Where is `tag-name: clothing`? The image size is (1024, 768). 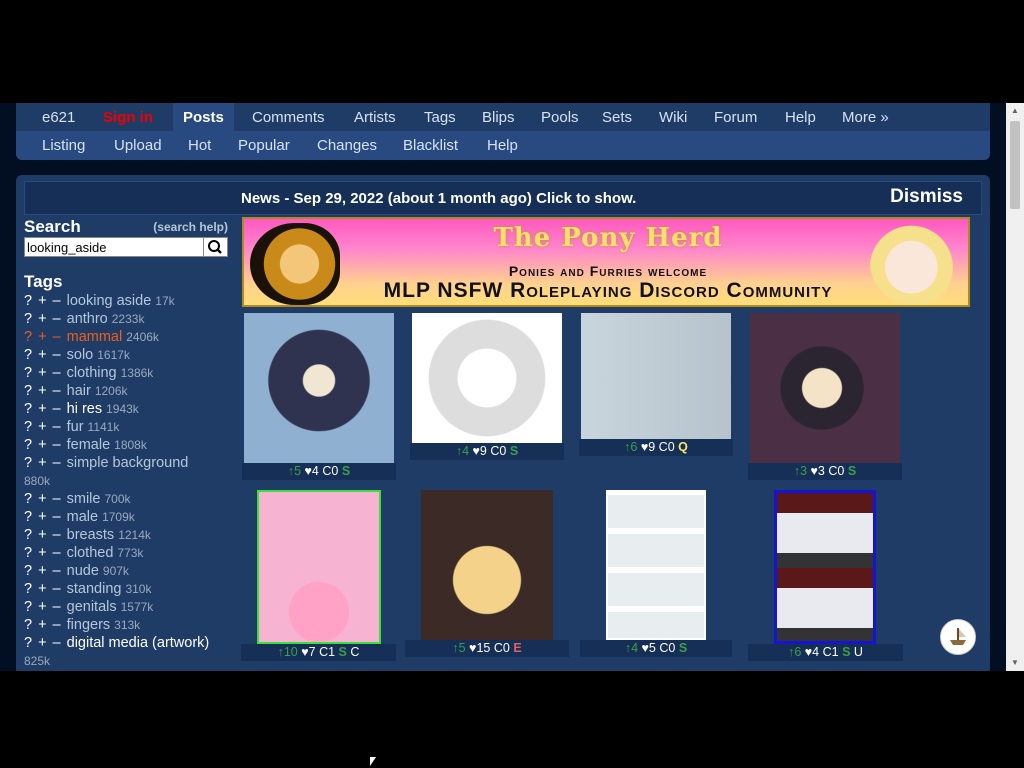 tag-name: clothing is located at coordinates (92, 373).